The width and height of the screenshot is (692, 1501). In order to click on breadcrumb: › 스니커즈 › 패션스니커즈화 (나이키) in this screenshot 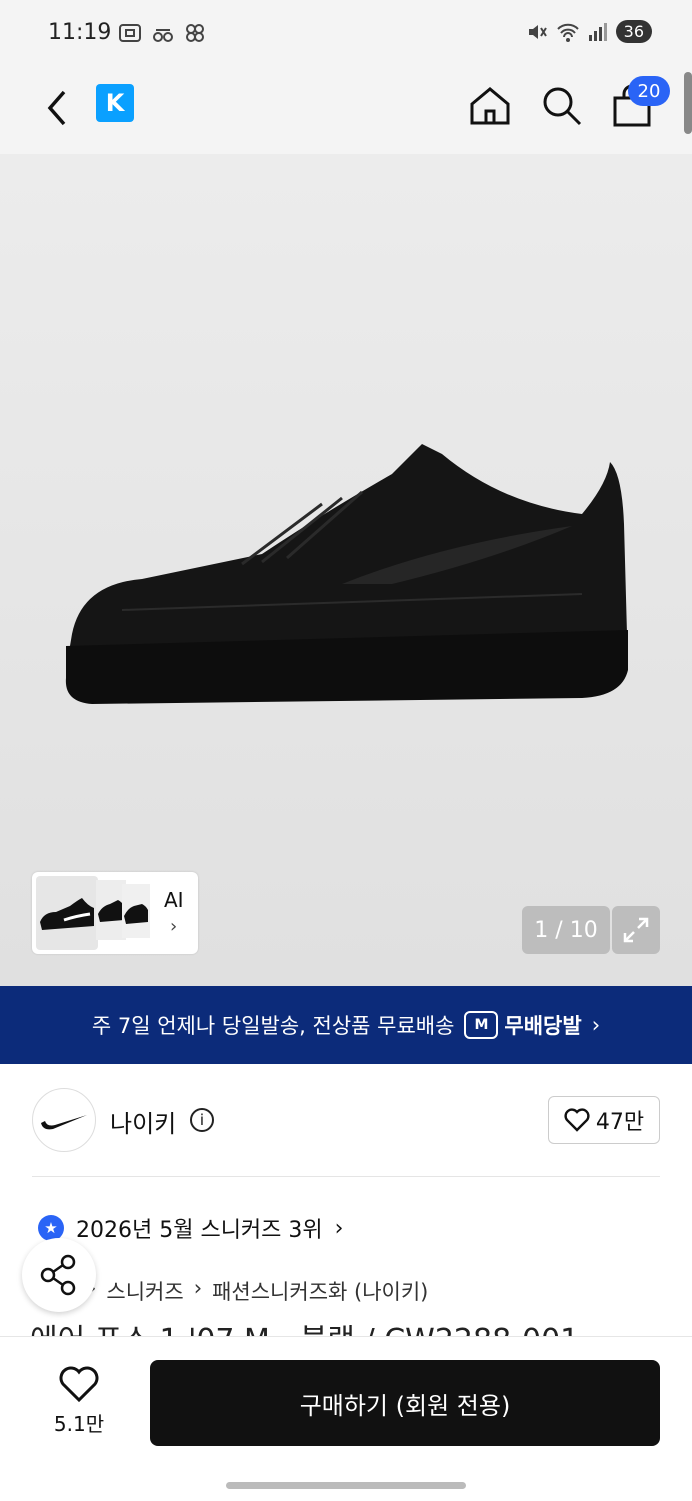, I will do `click(258, 1291)`.